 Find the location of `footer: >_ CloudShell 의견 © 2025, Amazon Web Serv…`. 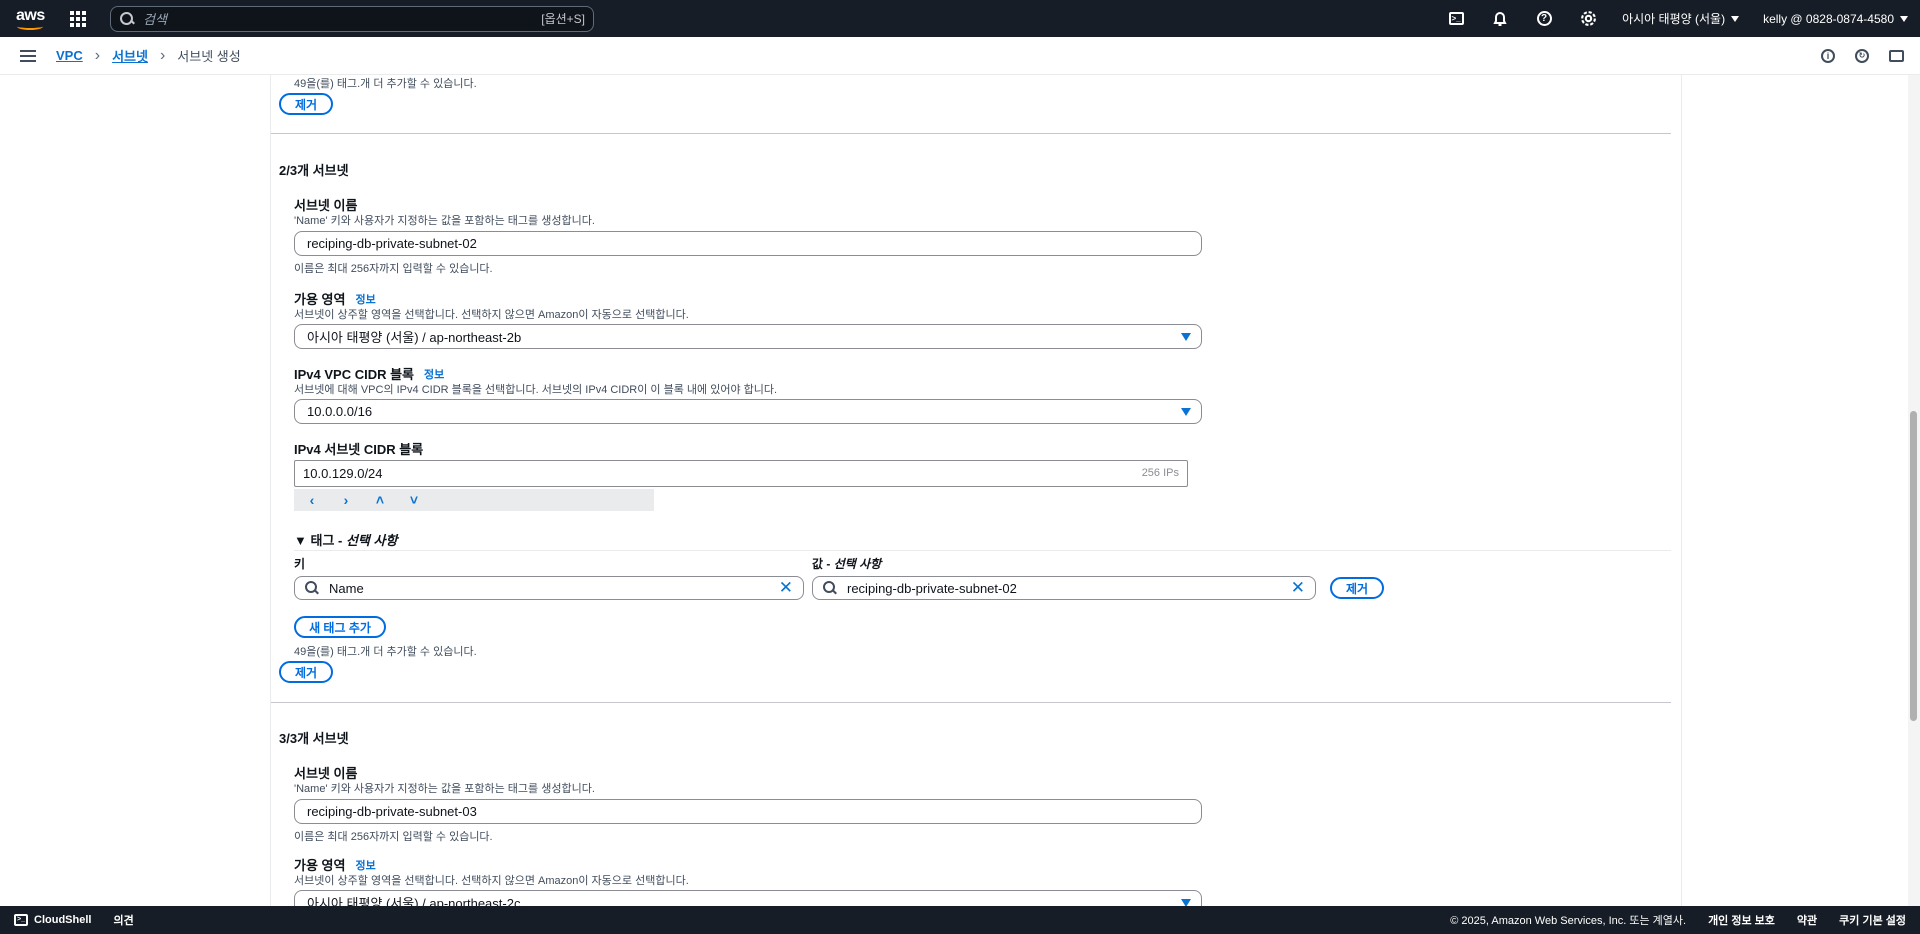

footer: >_ CloudShell 의견 © 2025, Amazon Web Serv… is located at coordinates (960, 920).